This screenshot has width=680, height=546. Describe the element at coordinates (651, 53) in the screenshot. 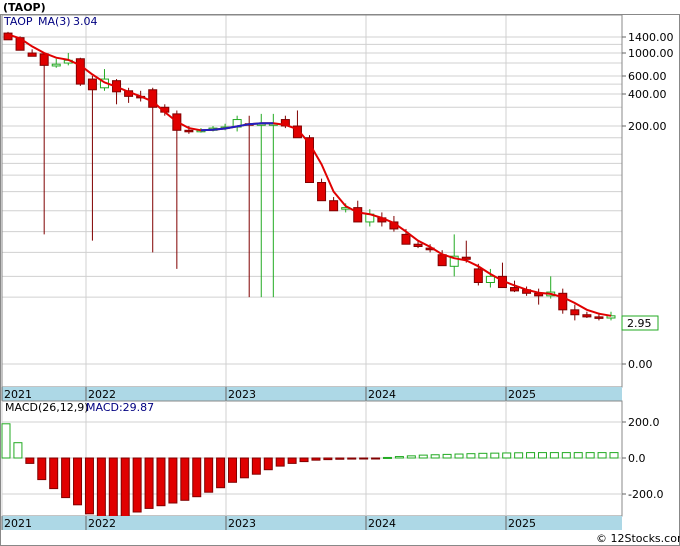

I see `price-tick-label: 1000.00` at that location.